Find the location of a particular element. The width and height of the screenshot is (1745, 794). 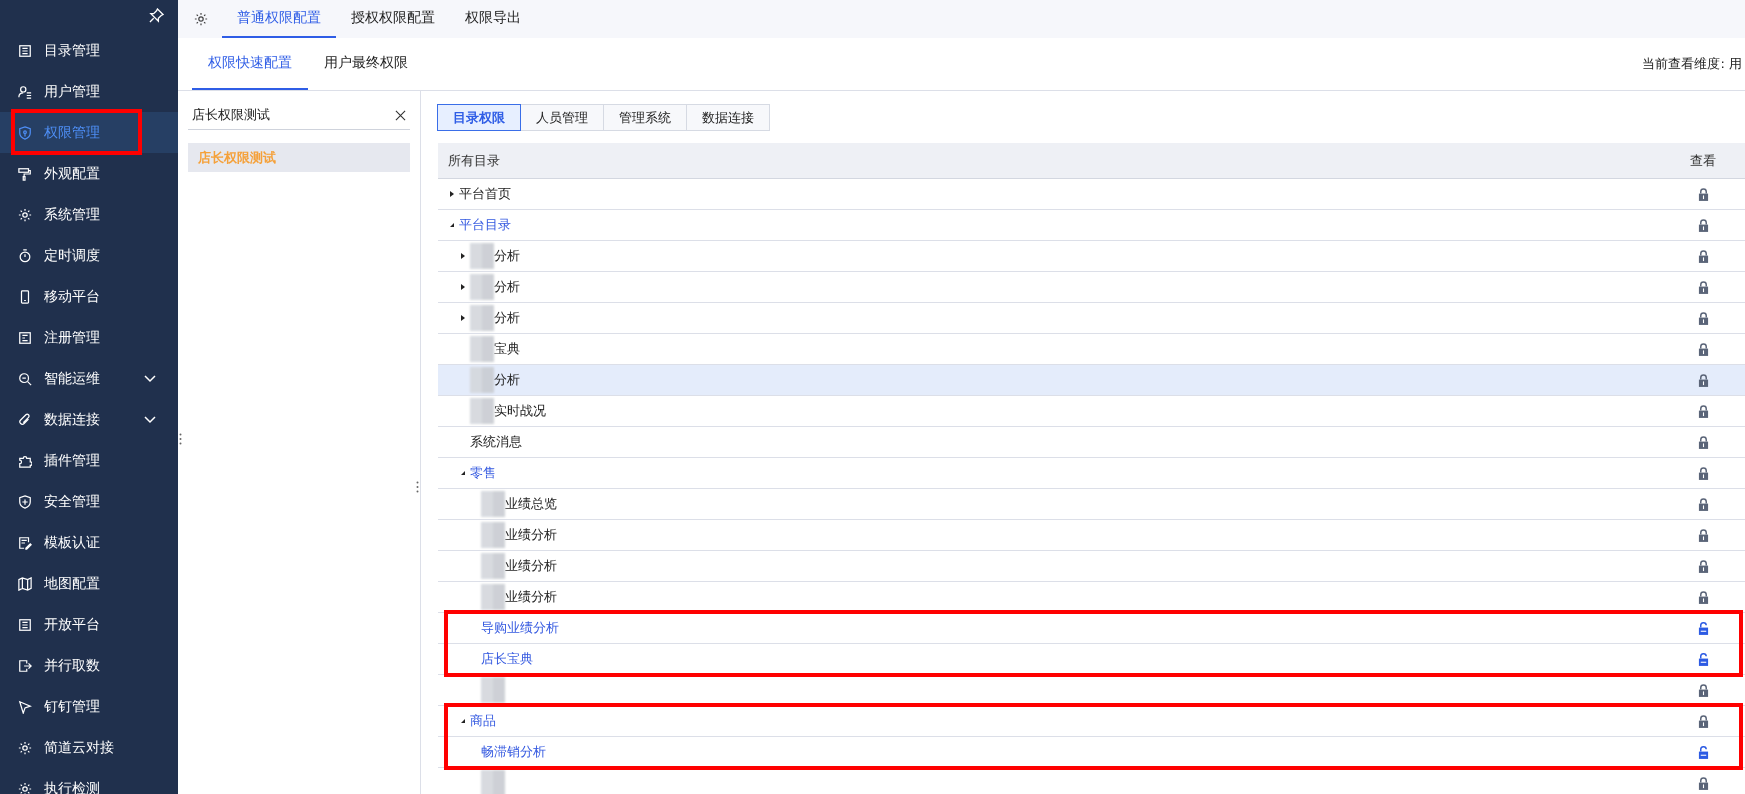

tab: 权限快速配置 is located at coordinates (250, 64).